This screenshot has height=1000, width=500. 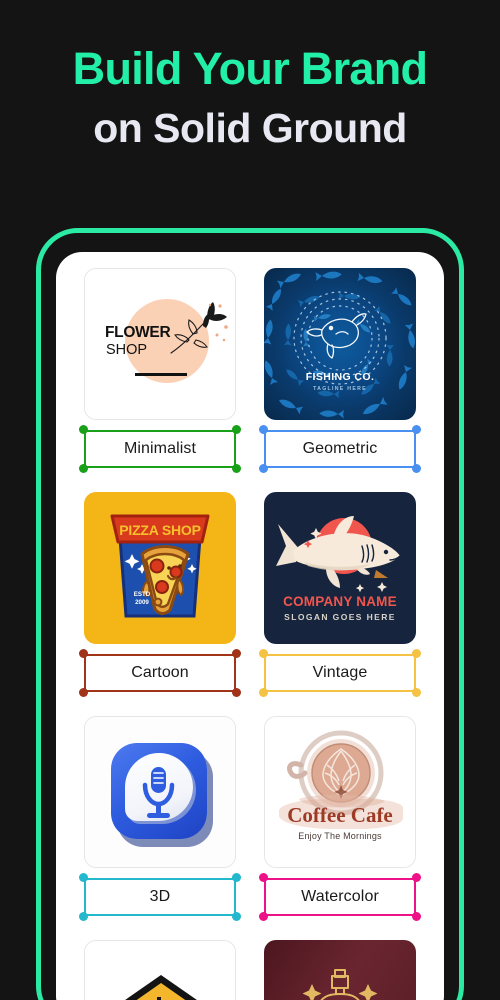 I want to click on style-label-wrap-minimalist: Minimalist, so click(x=160, y=449).